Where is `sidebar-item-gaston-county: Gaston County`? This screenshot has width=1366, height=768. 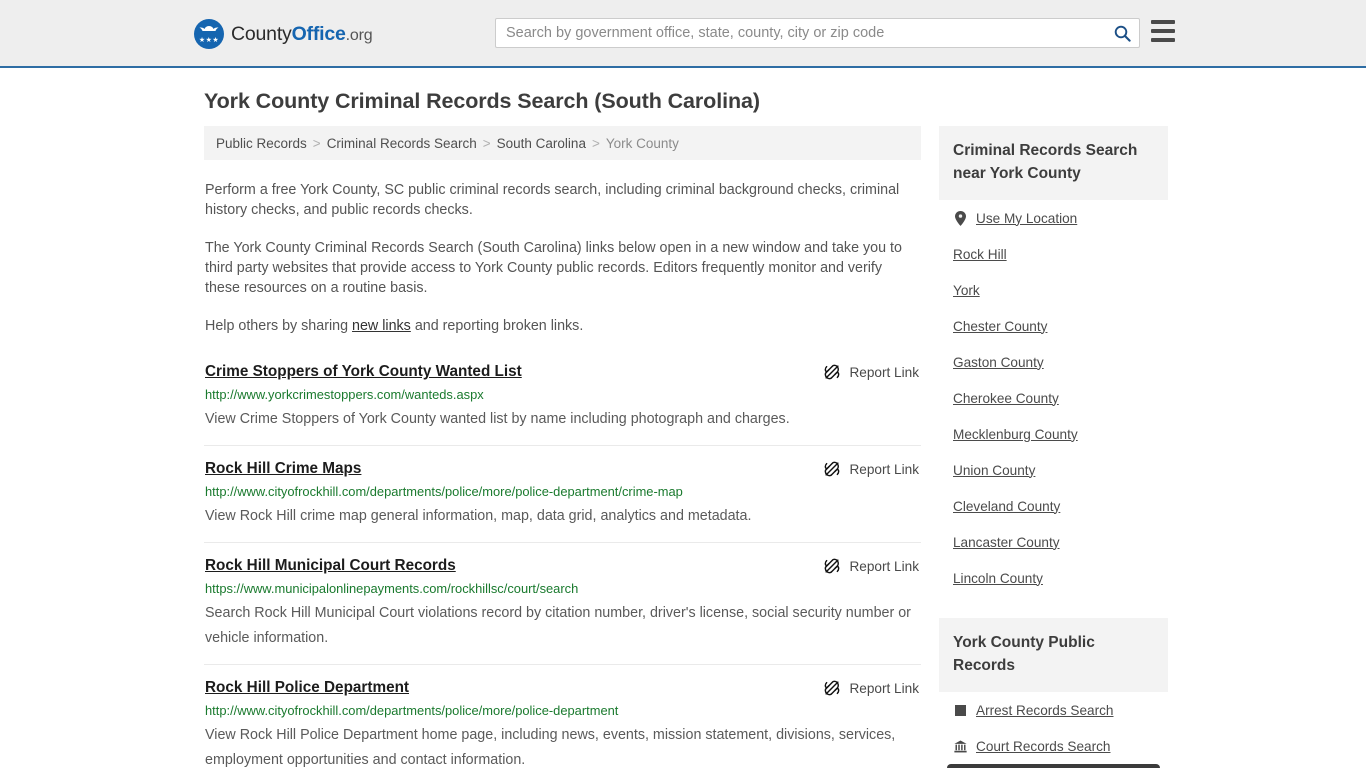
sidebar-item-gaston-county: Gaston County is located at coordinates (1053, 362).